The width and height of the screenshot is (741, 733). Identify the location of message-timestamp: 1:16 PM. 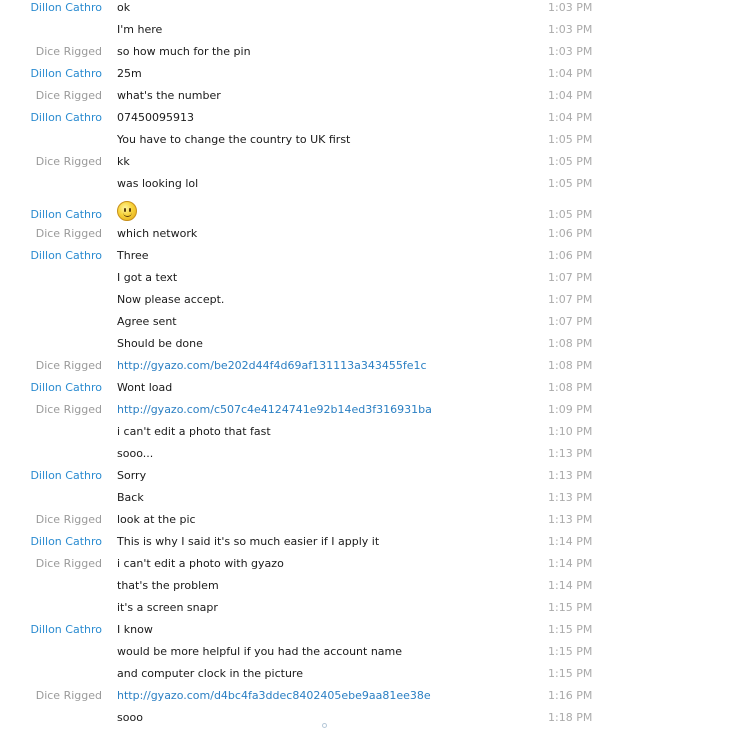
(570, 695).